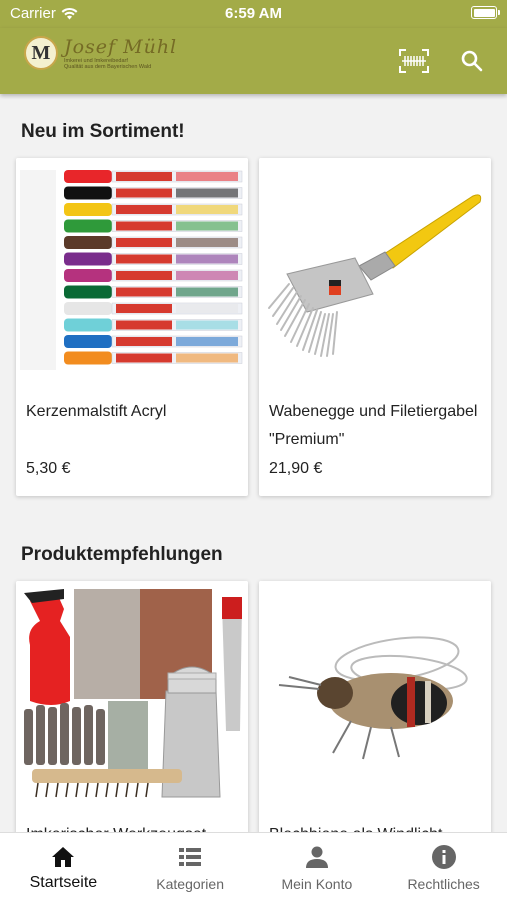 The image size is (507, 900). I want to click on tab-kategorien: Kategorien, so click(190, 866).